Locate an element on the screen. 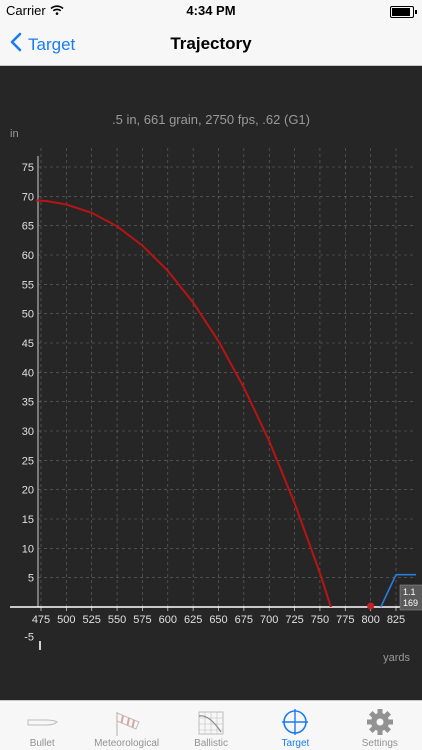  y-tick-label: 15 is located at coordinates (28, 520).